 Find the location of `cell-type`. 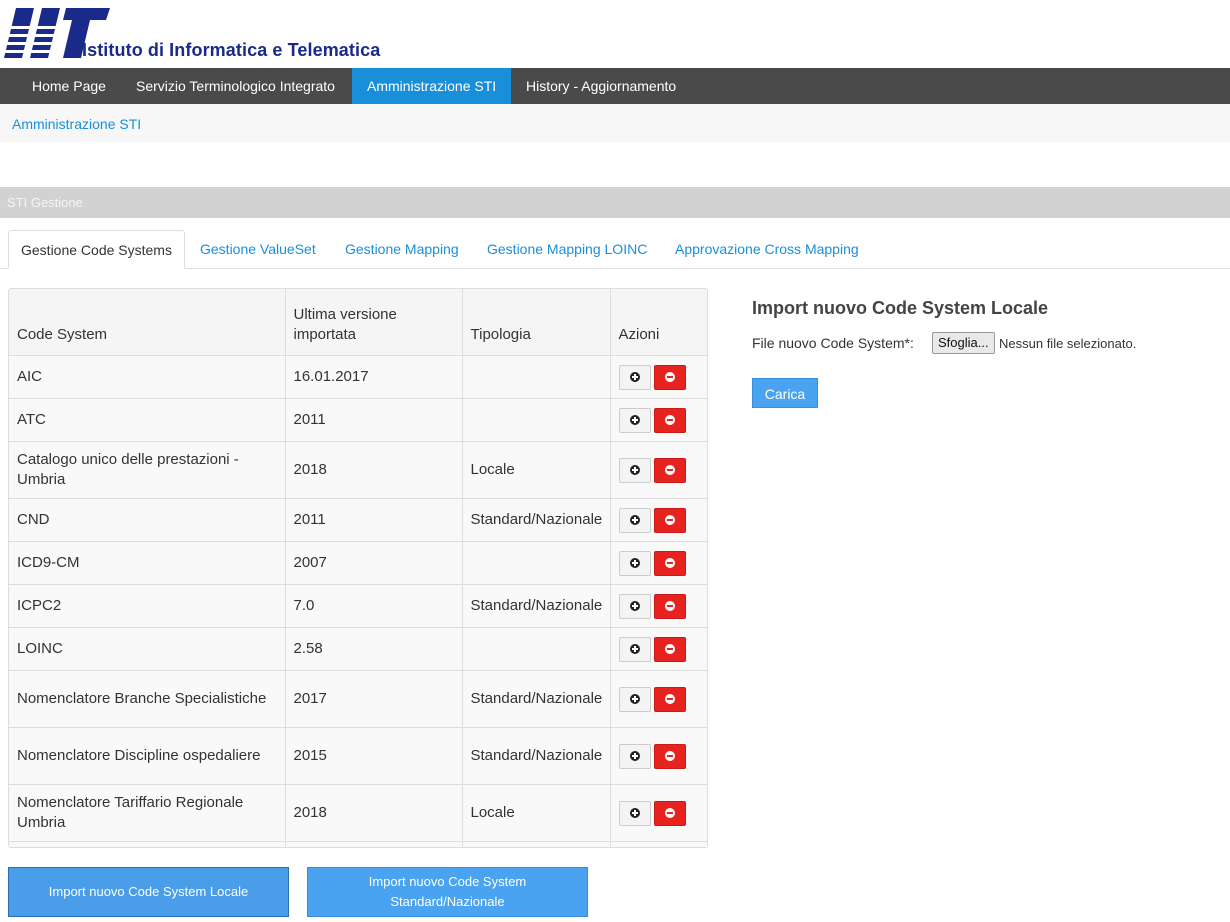

cell-type is located at coordinates (536, 420).